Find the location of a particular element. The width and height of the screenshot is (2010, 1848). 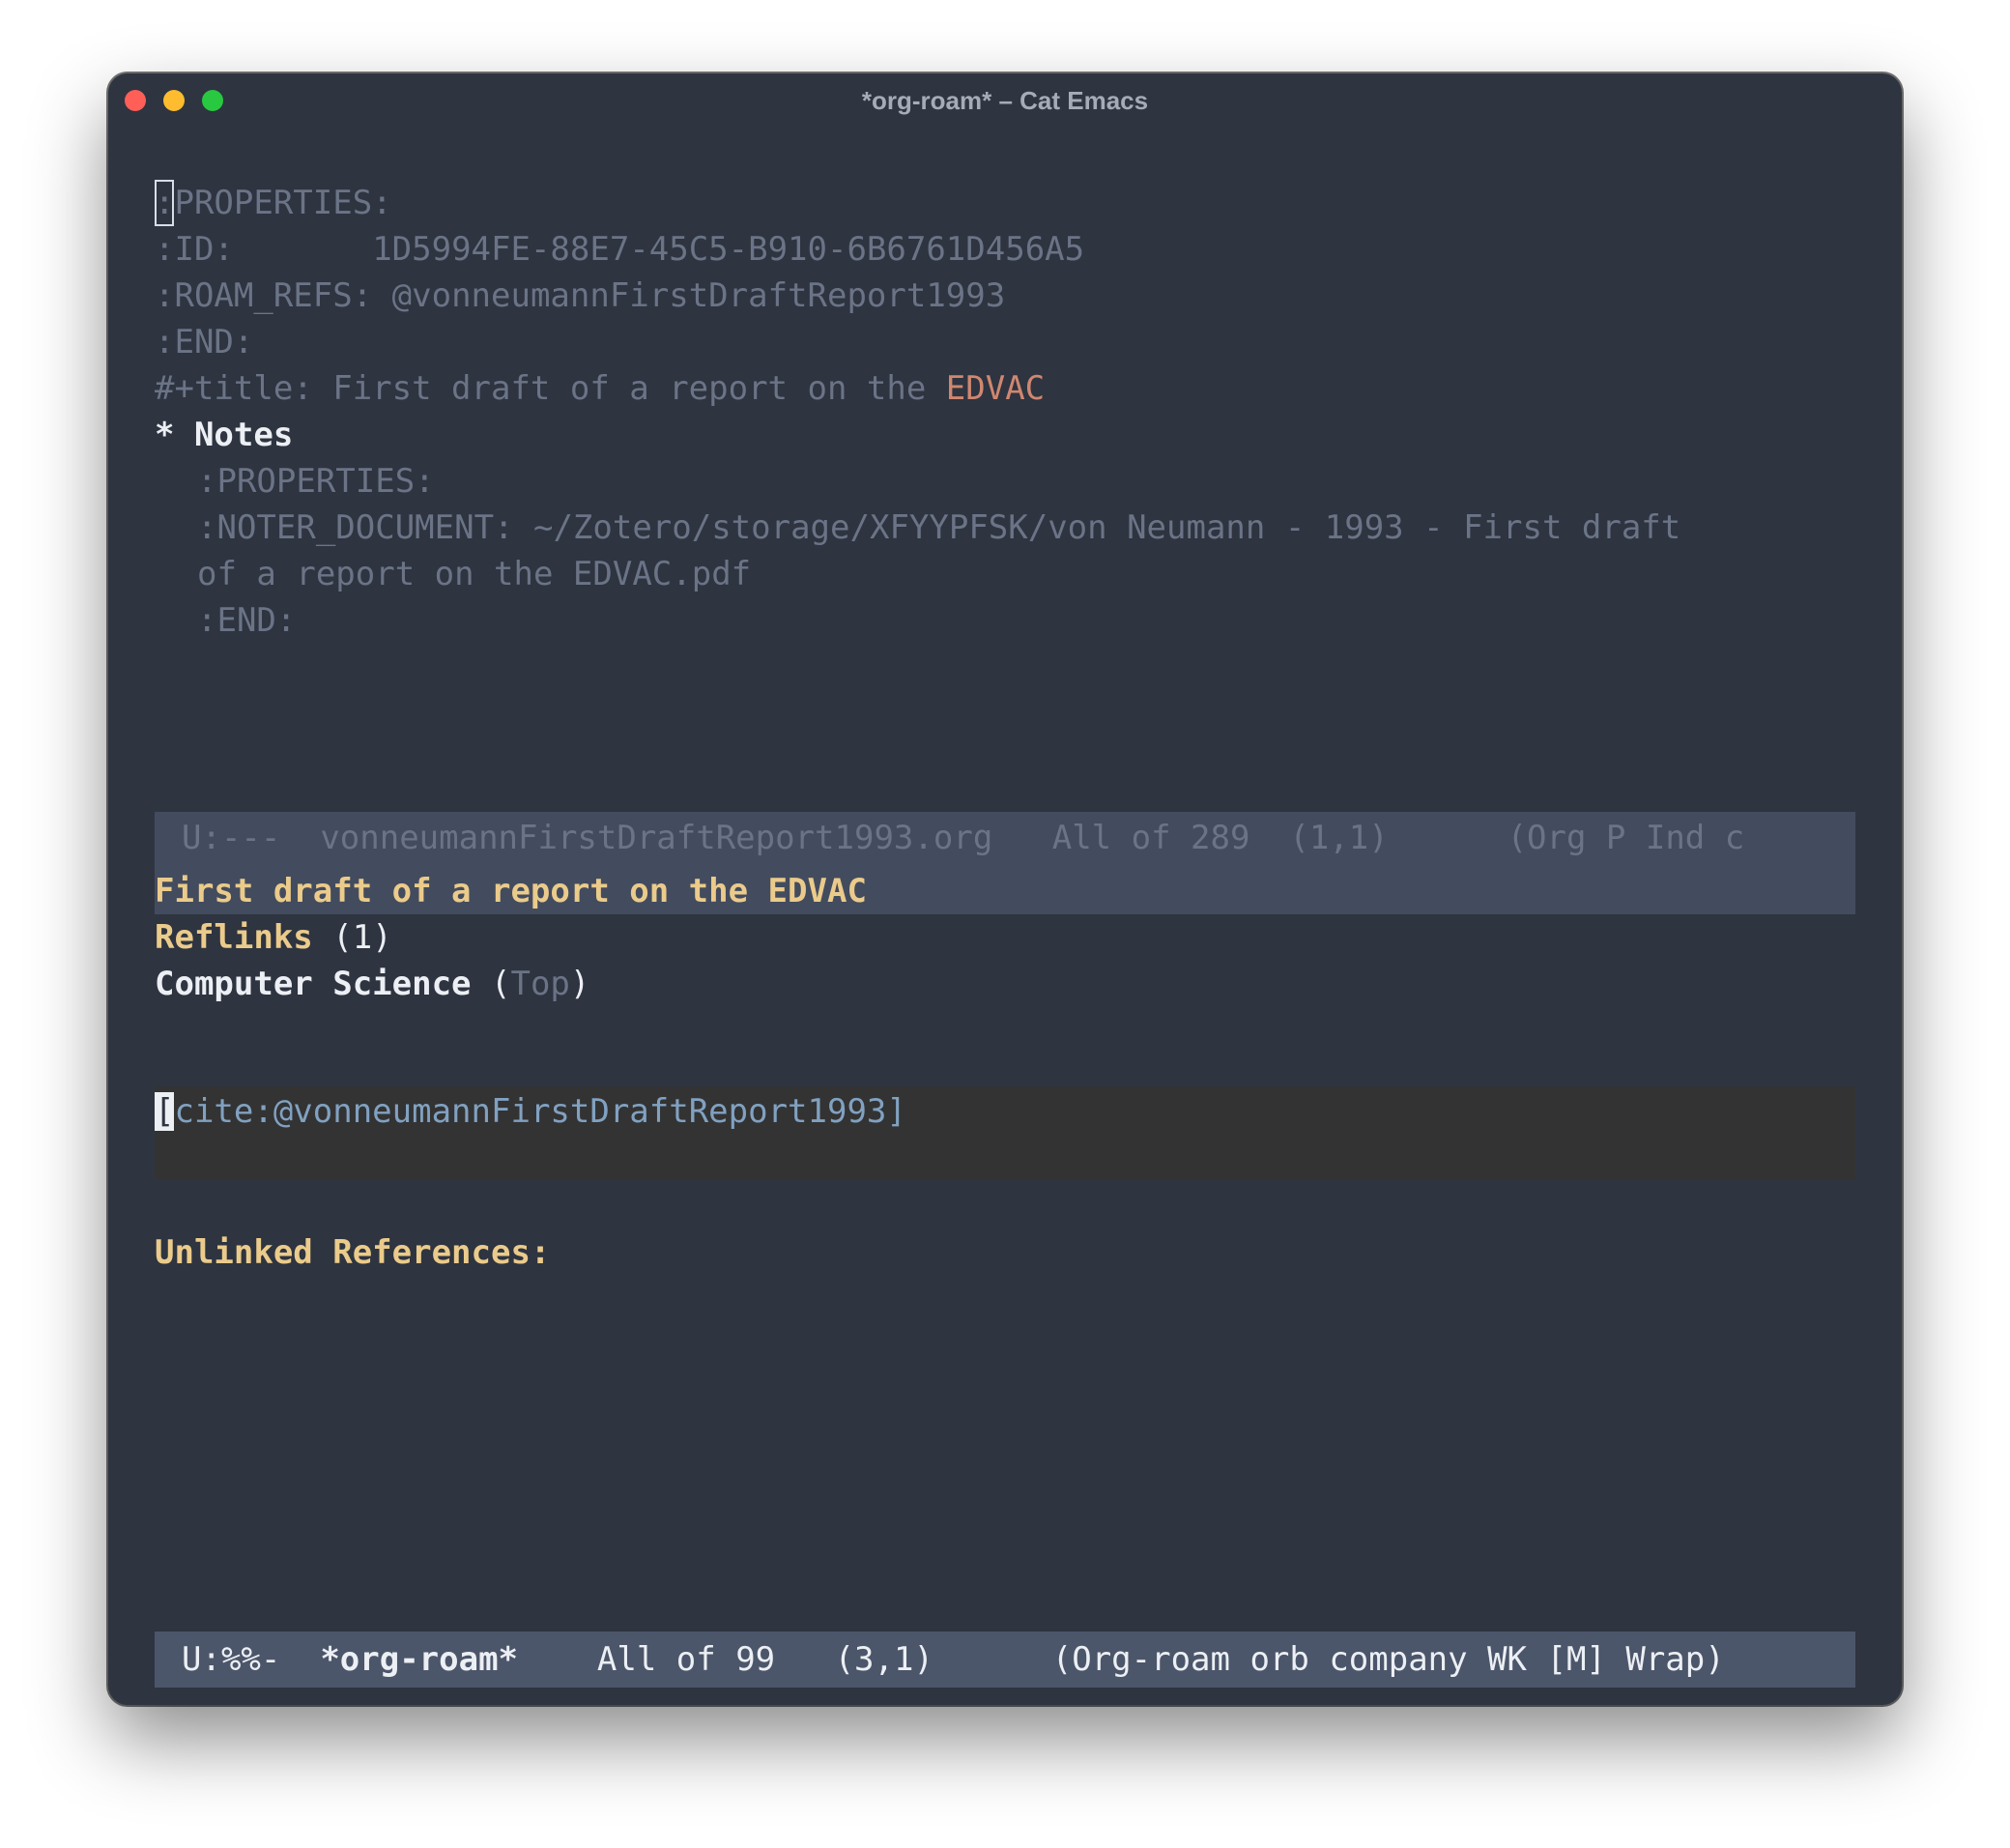

reflink-outline: Top is located at coordinates (540, 984).